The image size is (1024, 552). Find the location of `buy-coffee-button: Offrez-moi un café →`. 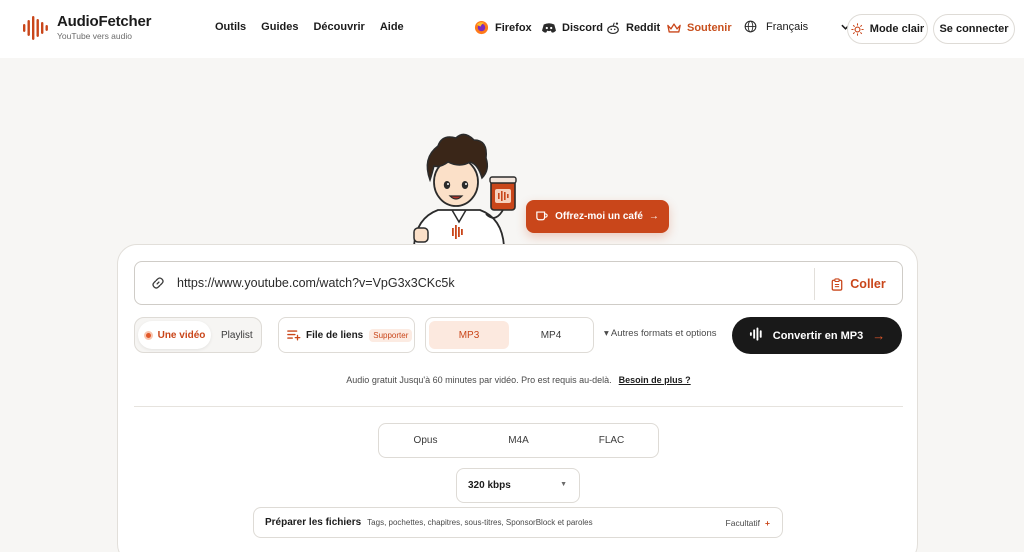

buy-coffee-button: Offrez-moi un café → is located at coordinates (597, 216).